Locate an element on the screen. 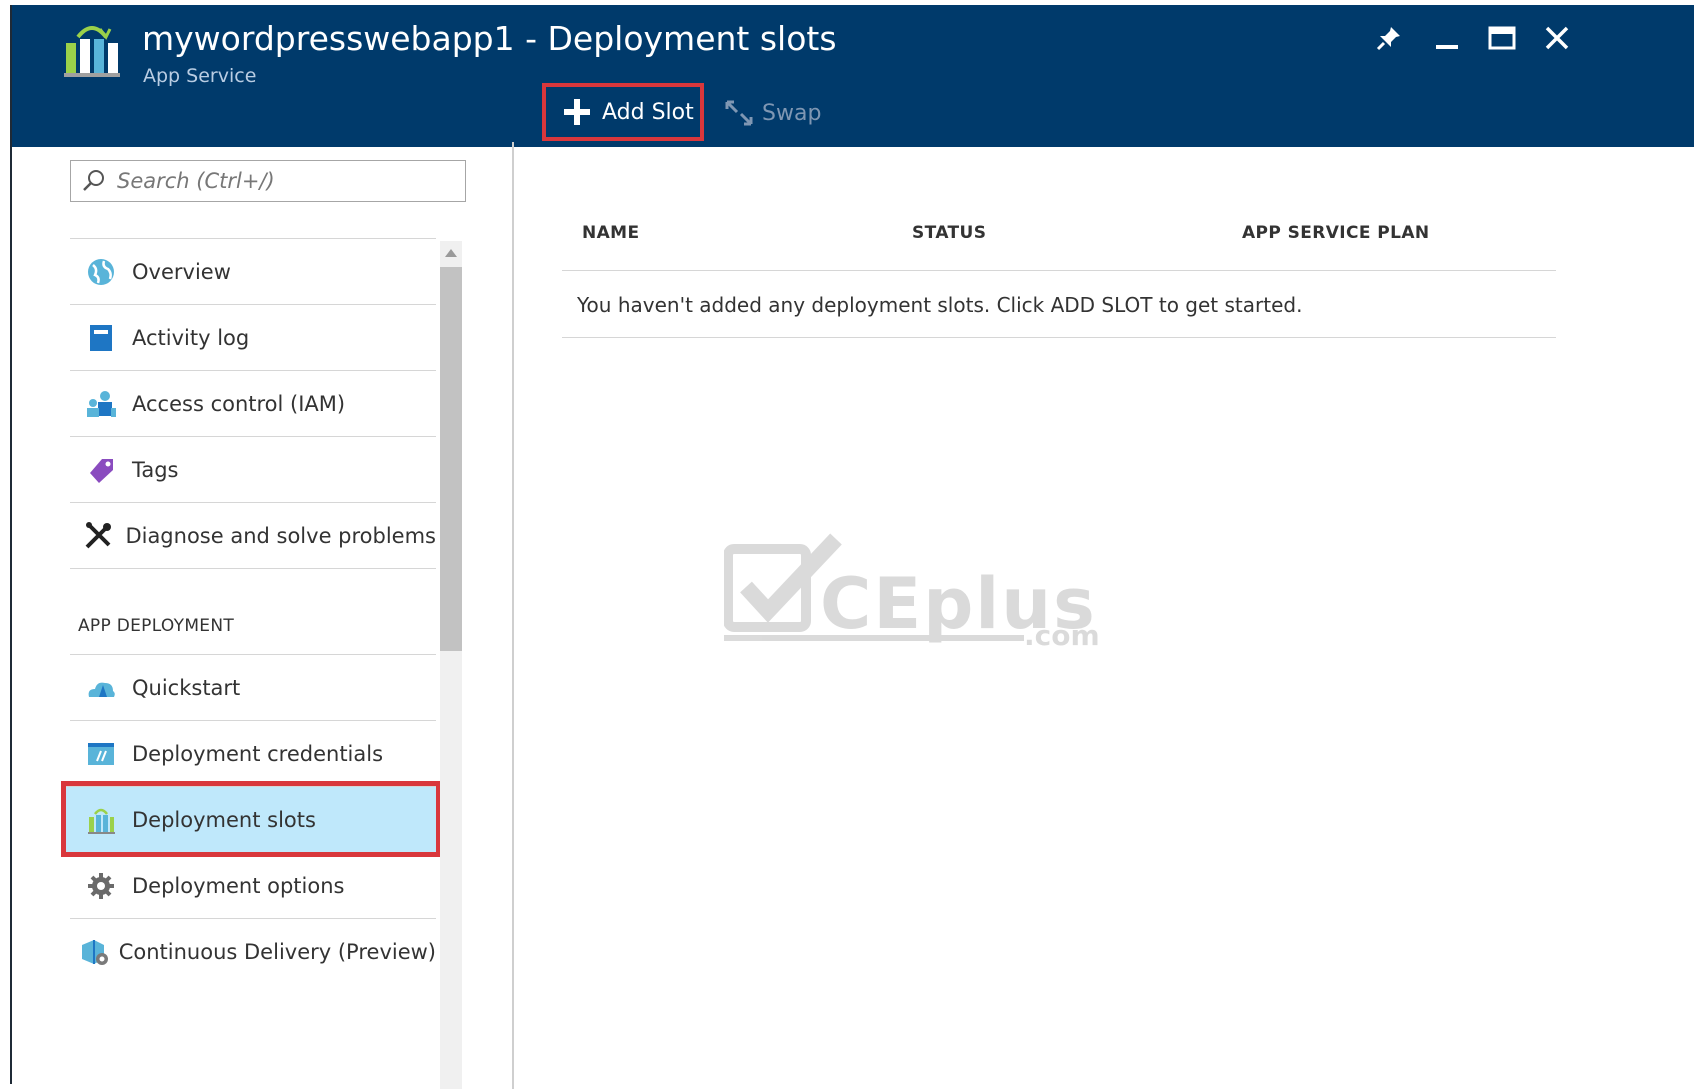 The height and width of the screenshot is (1089, 1694). tag-icon is located at coordinates (101, 470).